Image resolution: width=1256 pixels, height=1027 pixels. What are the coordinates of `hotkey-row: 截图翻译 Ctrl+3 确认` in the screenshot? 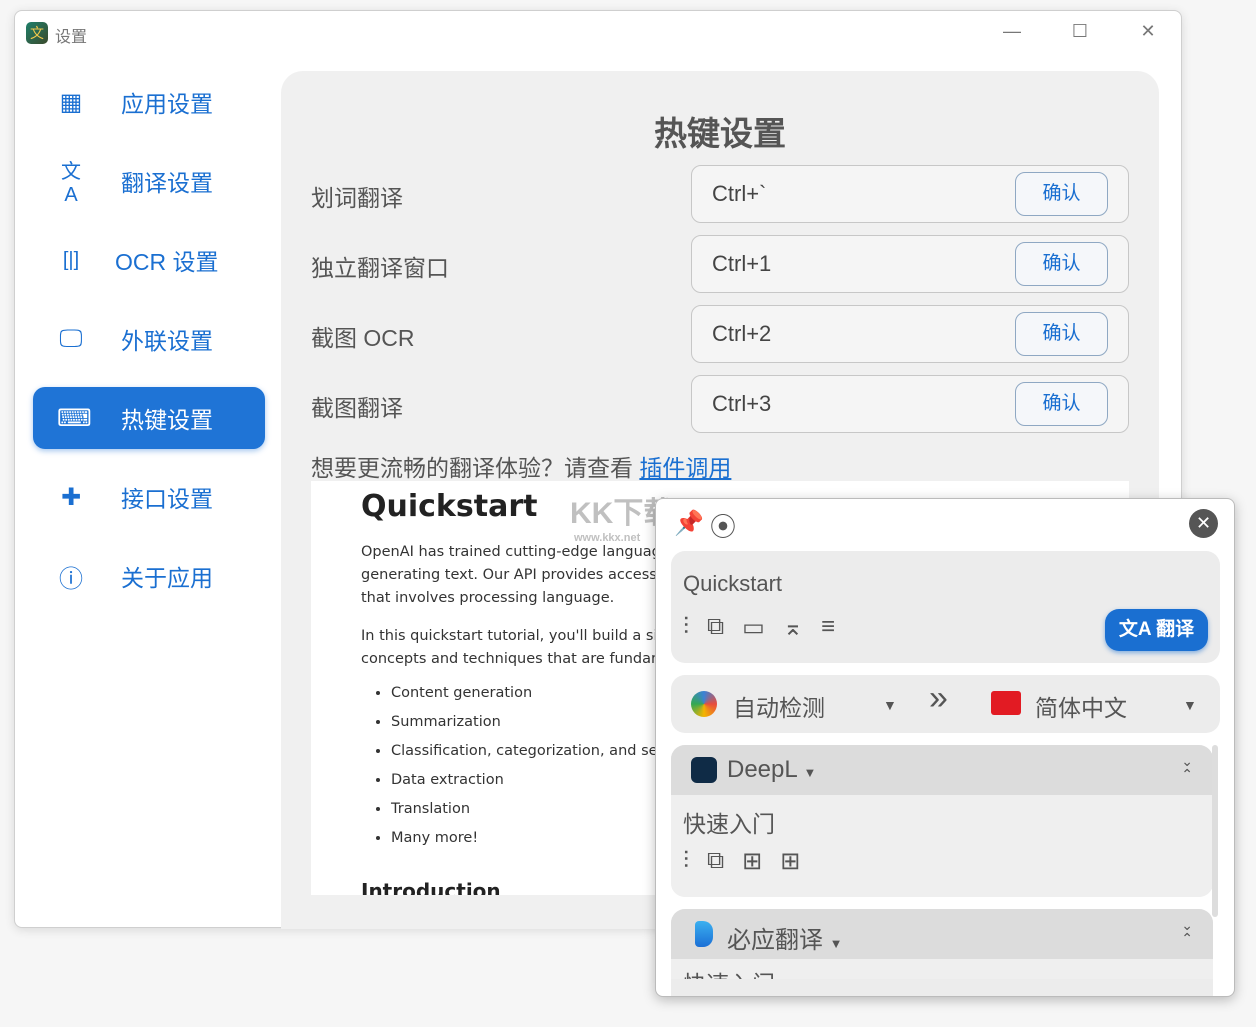 It's located at (721, 404).